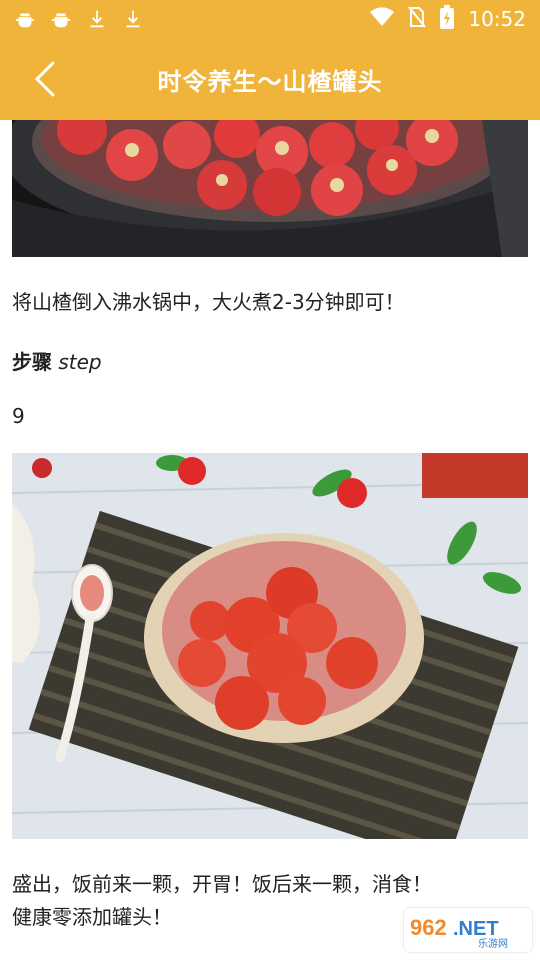 This screenshot has width=540, height=960. What do you see at coordinates (222, 884) in the screenshot?
I see `instruction-text-2-line1: 盛出，饭前来一颗，开胃！饭后来一颗，消食！` at bounding box center [222, 884].